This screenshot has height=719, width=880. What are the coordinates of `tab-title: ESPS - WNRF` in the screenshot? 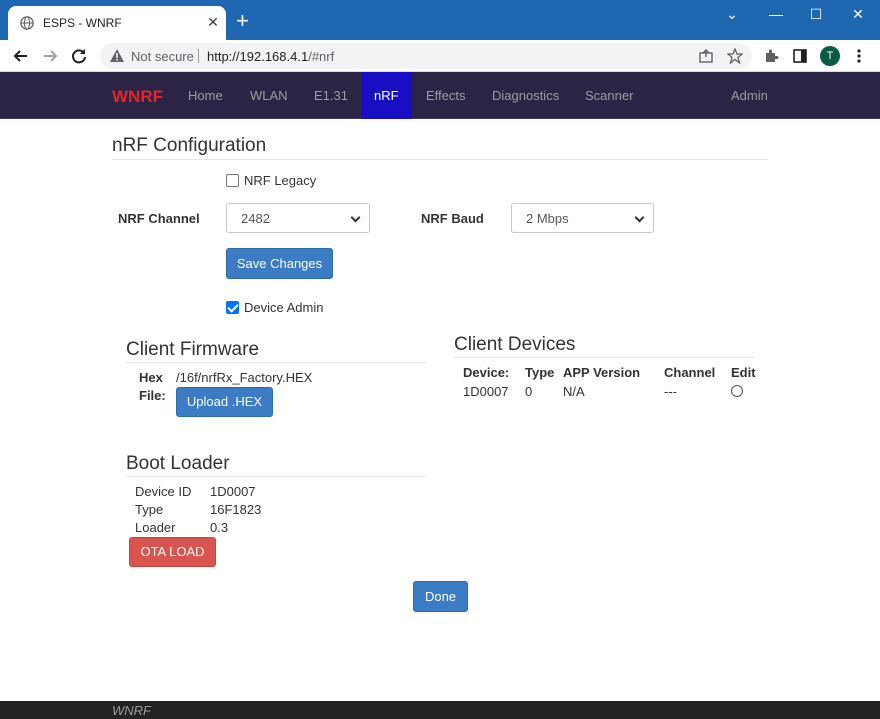 It's located at (82, 23).